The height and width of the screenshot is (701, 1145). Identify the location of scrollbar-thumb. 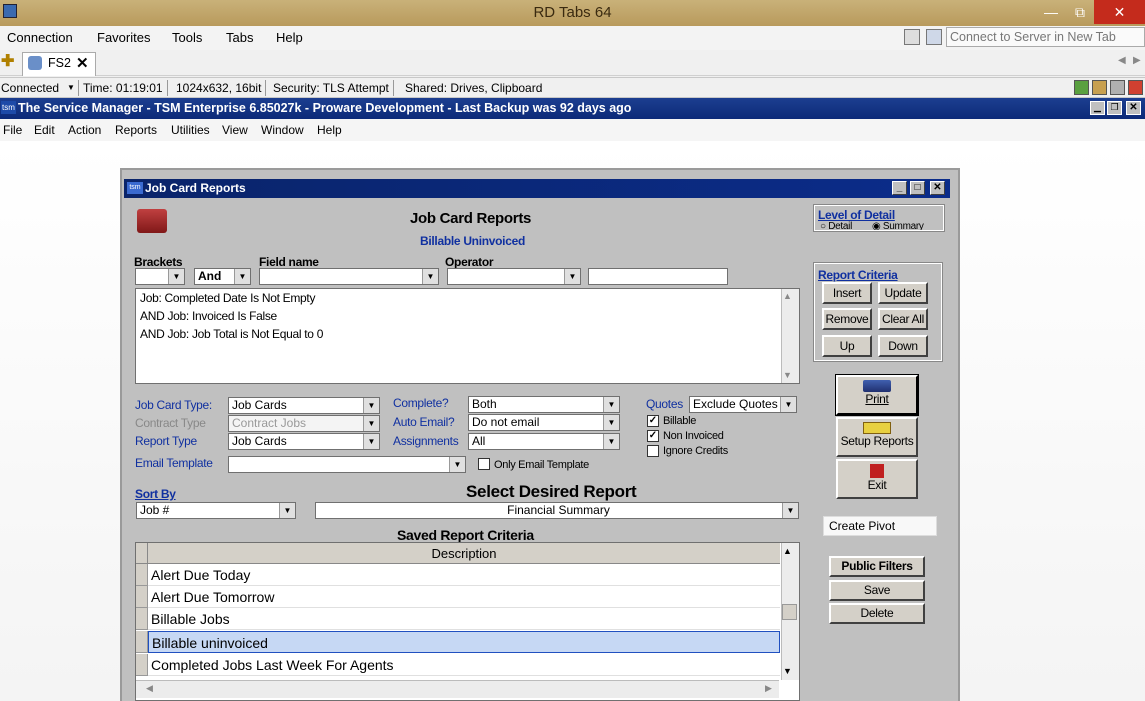
(789, 612).